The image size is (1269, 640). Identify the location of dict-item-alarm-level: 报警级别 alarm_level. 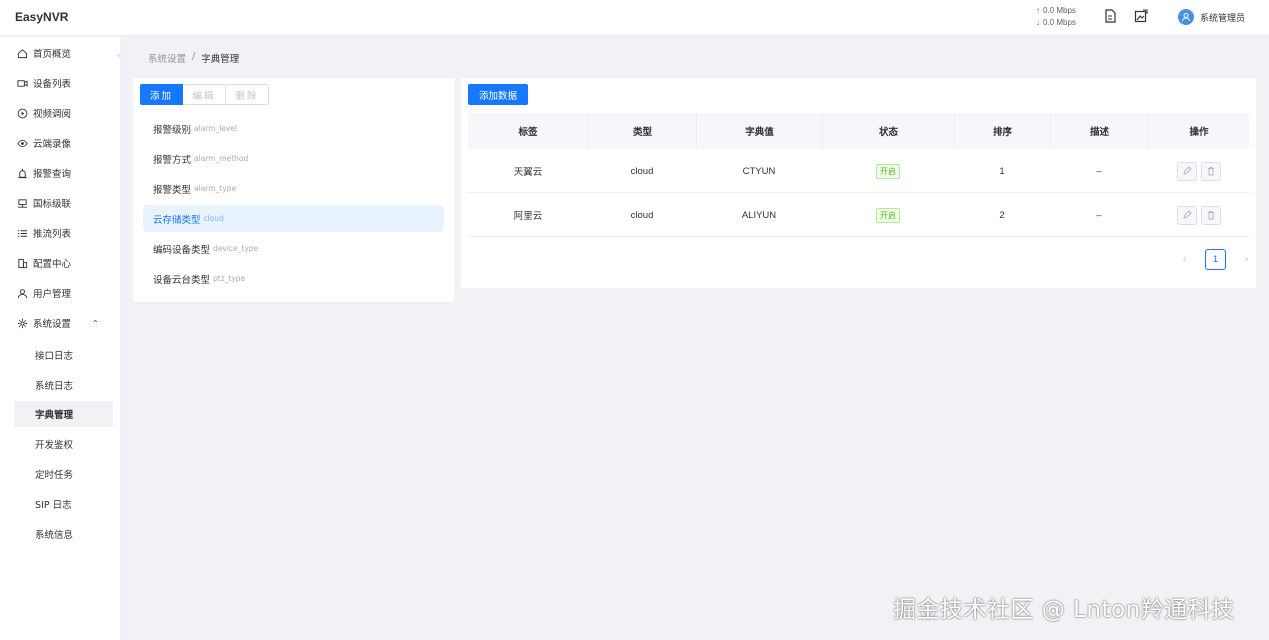
(293, 128).